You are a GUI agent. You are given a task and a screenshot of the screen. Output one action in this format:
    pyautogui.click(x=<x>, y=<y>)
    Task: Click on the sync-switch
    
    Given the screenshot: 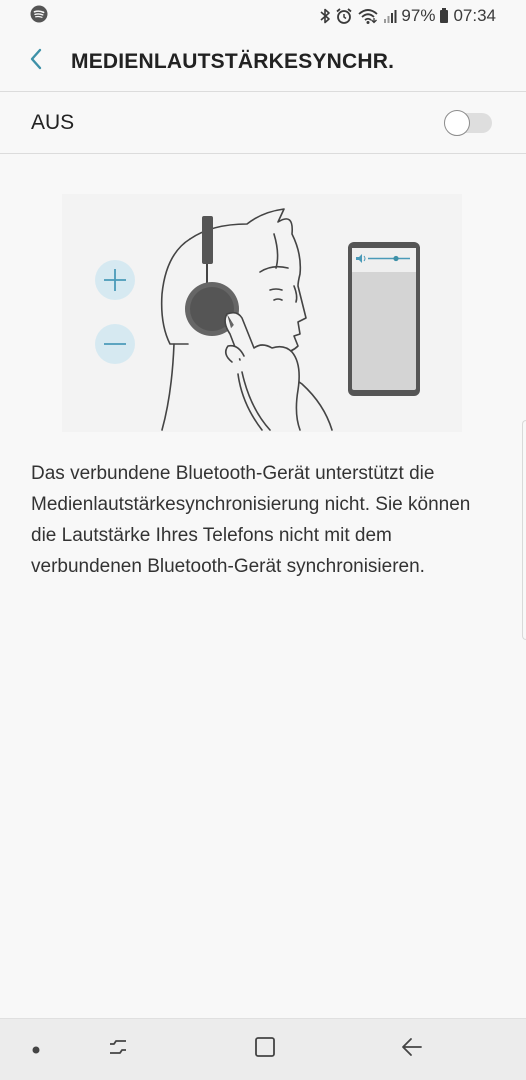 What is the action you would take?
    pyautogui.click(x=468, y=123)
    